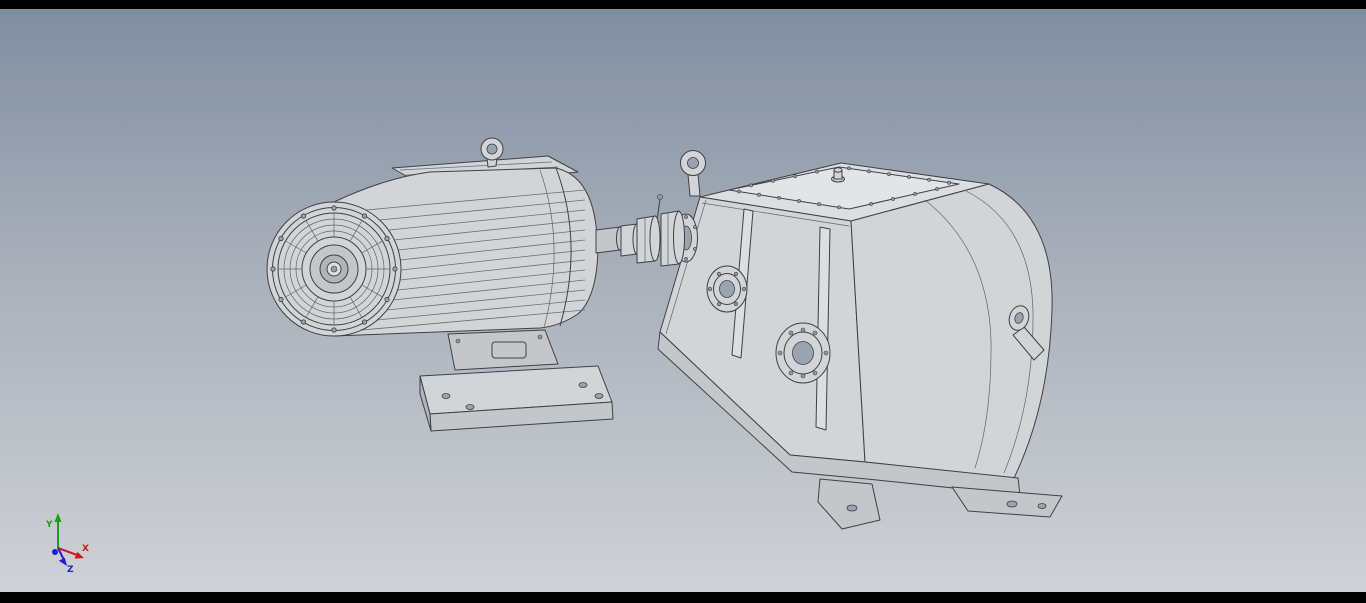 Image resolution: width=1366 pixels, height=603 pixels. Describe the element at coordinates (85, 549) in the screenshot. I see `x-axis-label: X` at that location.